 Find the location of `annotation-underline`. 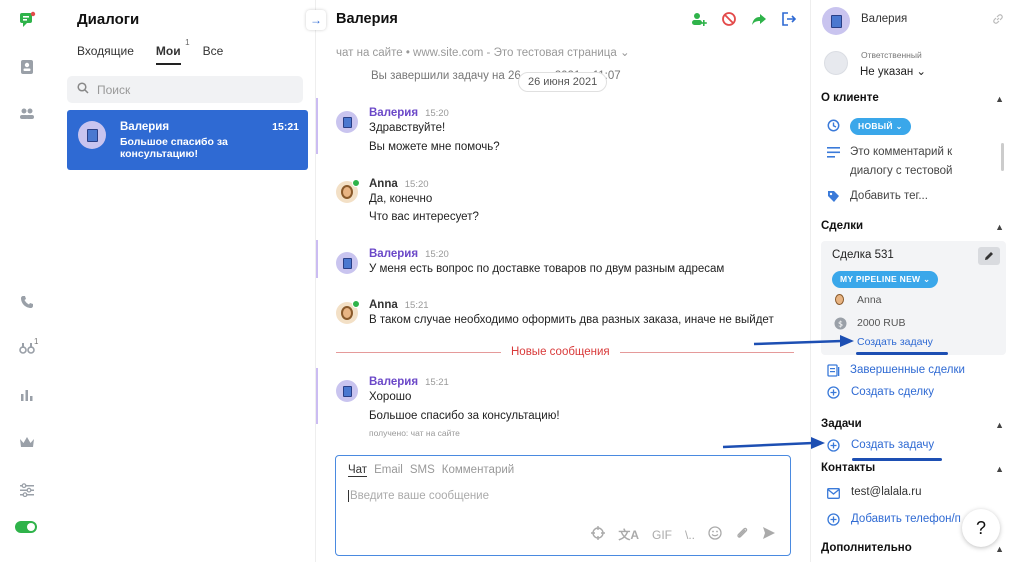

annotation-underline is located at coordinates (897, 459).